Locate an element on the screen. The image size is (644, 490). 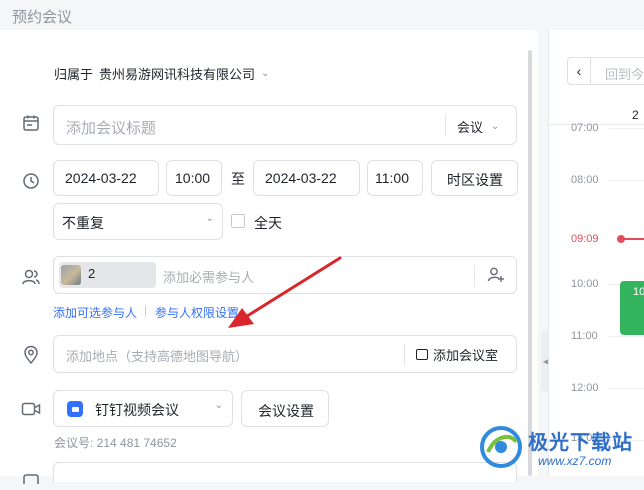
start-time-field: 10:00 is located at coordinates (194, 178).